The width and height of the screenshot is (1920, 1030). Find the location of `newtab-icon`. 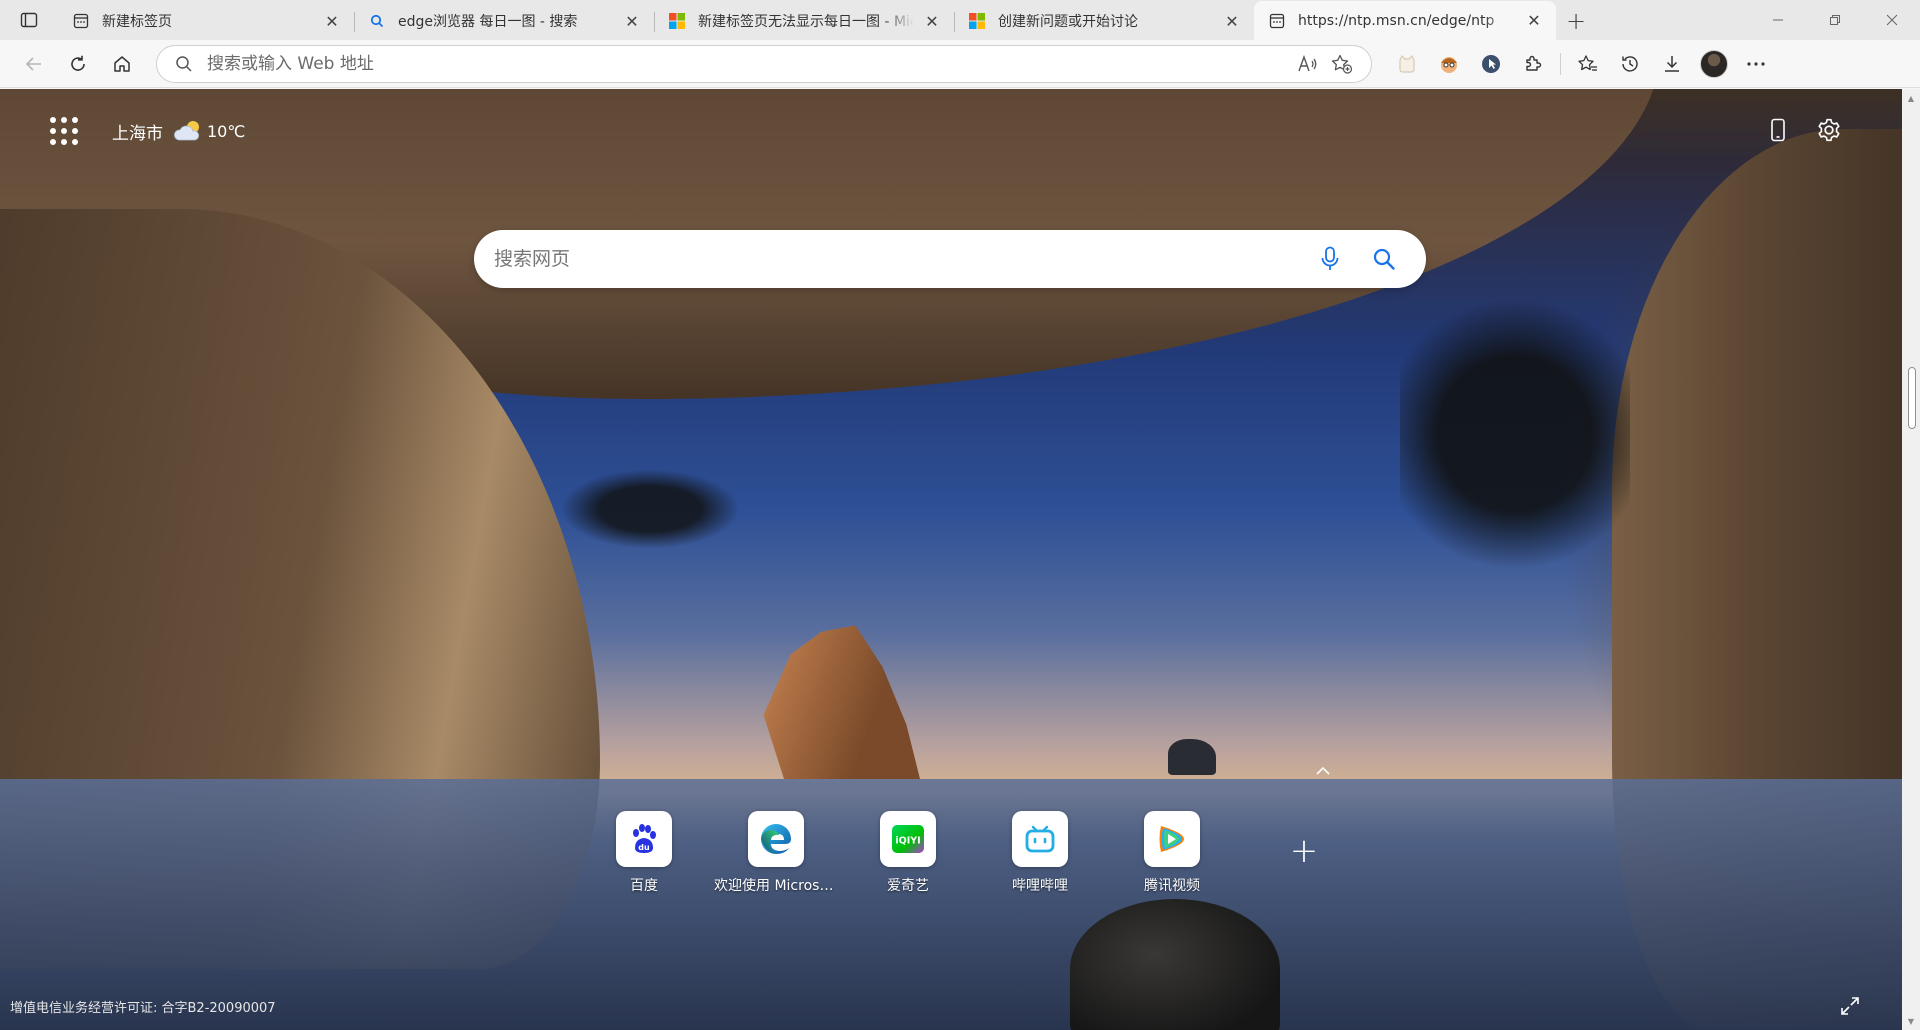

newtab-icon is located at coordinates (1277, 21).